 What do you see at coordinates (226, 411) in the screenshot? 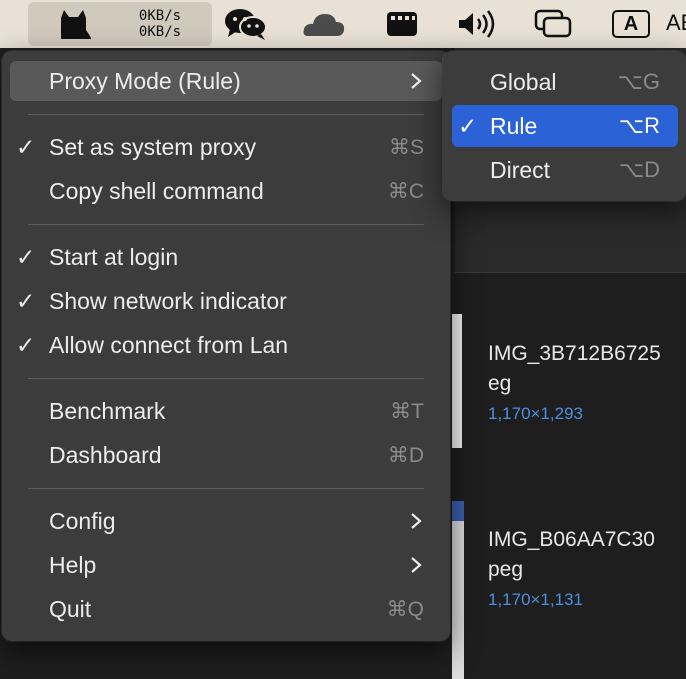
I see `menu-item-benchmark: Benchmark ⌘T` at bounding box center [226, 411].